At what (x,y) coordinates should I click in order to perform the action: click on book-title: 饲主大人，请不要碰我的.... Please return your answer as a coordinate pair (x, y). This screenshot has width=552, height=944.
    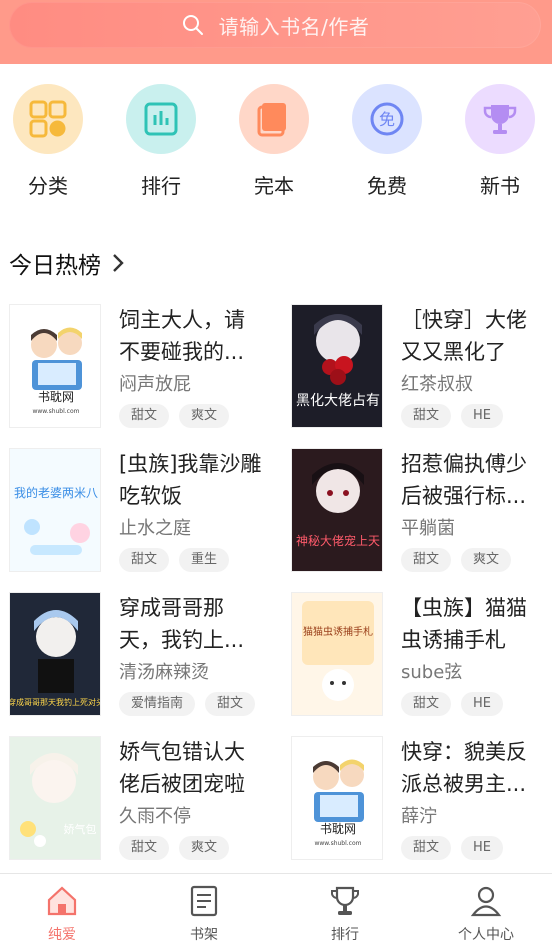
    Looking at the image, I should click on (182, 336).